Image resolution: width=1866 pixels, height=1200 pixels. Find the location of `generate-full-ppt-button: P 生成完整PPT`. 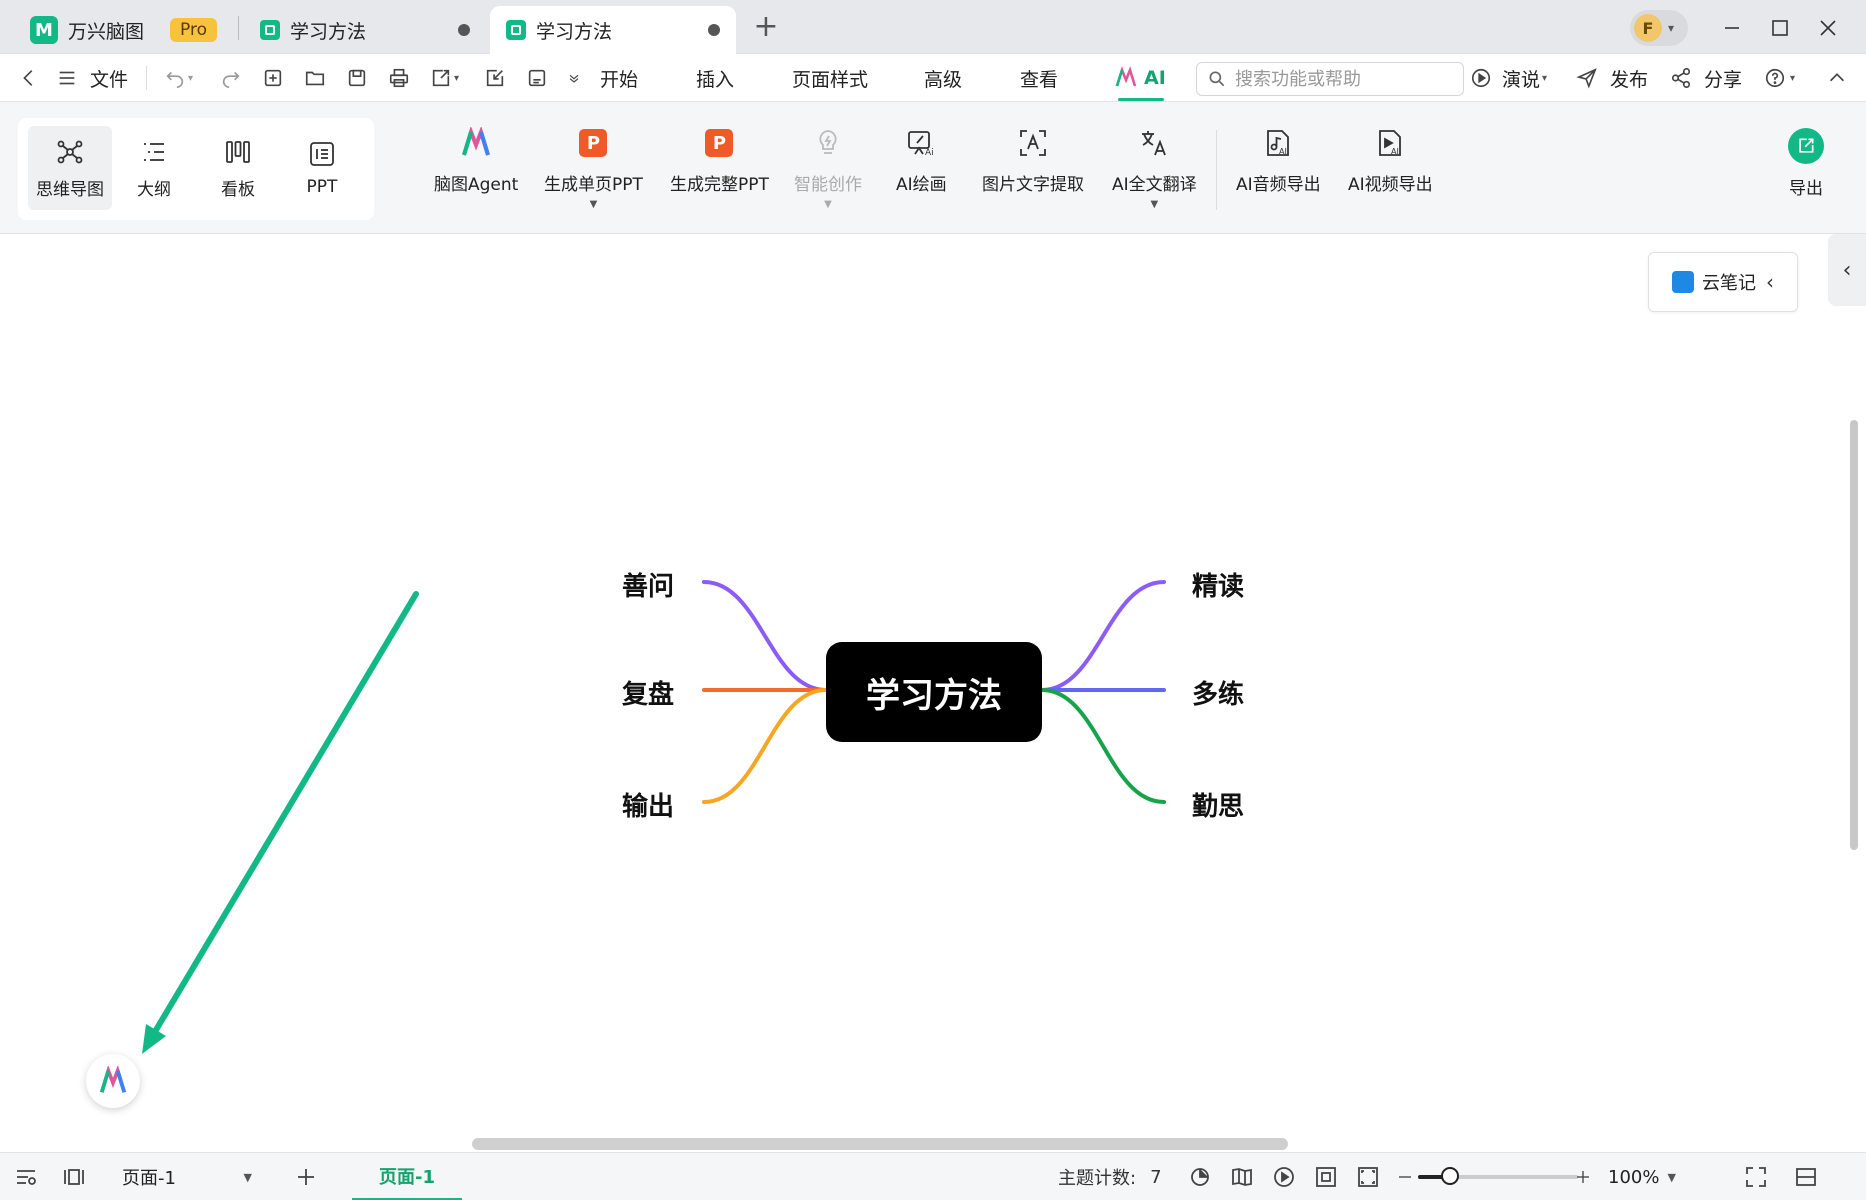

generate-full-ppt-button: P 生成完整PPT is located at coordinates (719, 171).